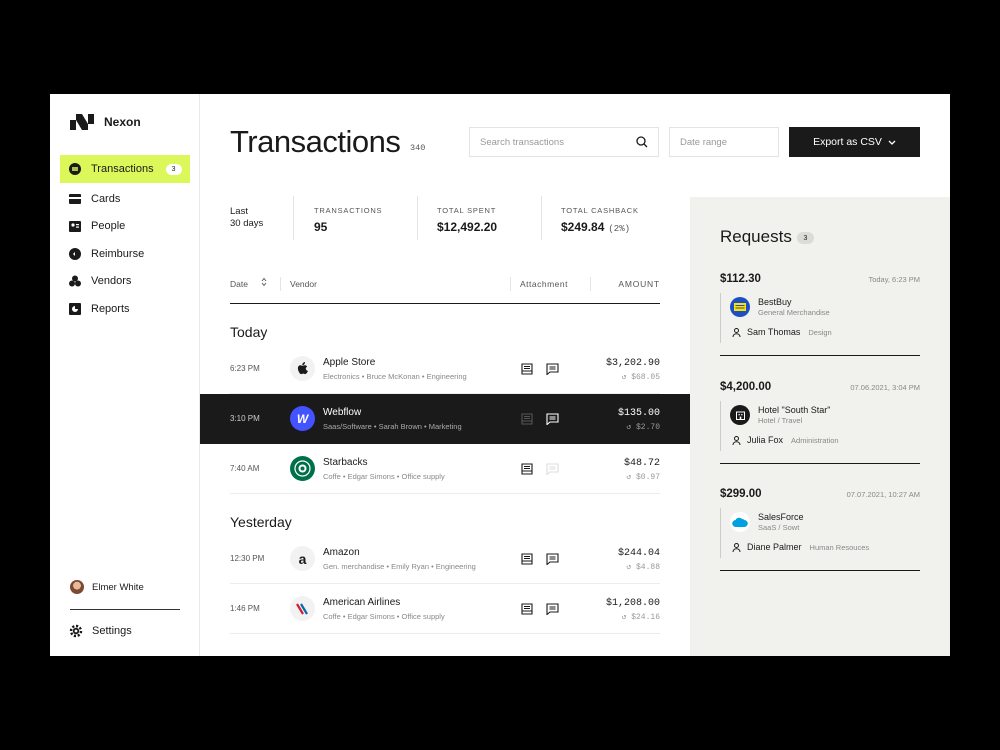 This screenshot has height=750, width=1000. Describe the element at coordinates (820, 332) in the screenshot. I see `request-dept: Design` at that location.